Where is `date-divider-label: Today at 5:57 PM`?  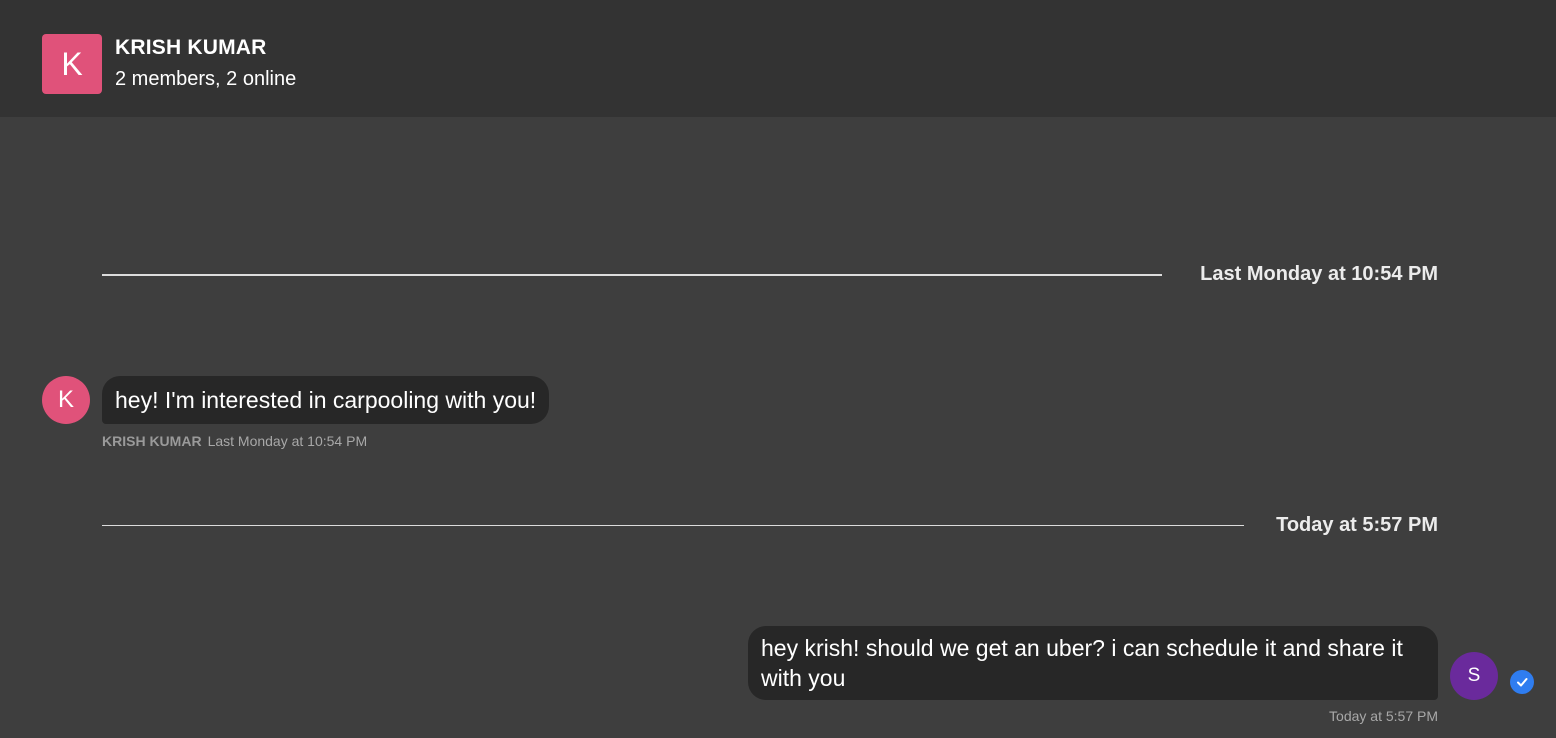 date-divider-label: Today at 5:57 PM is located at coordinates (1357, 525).